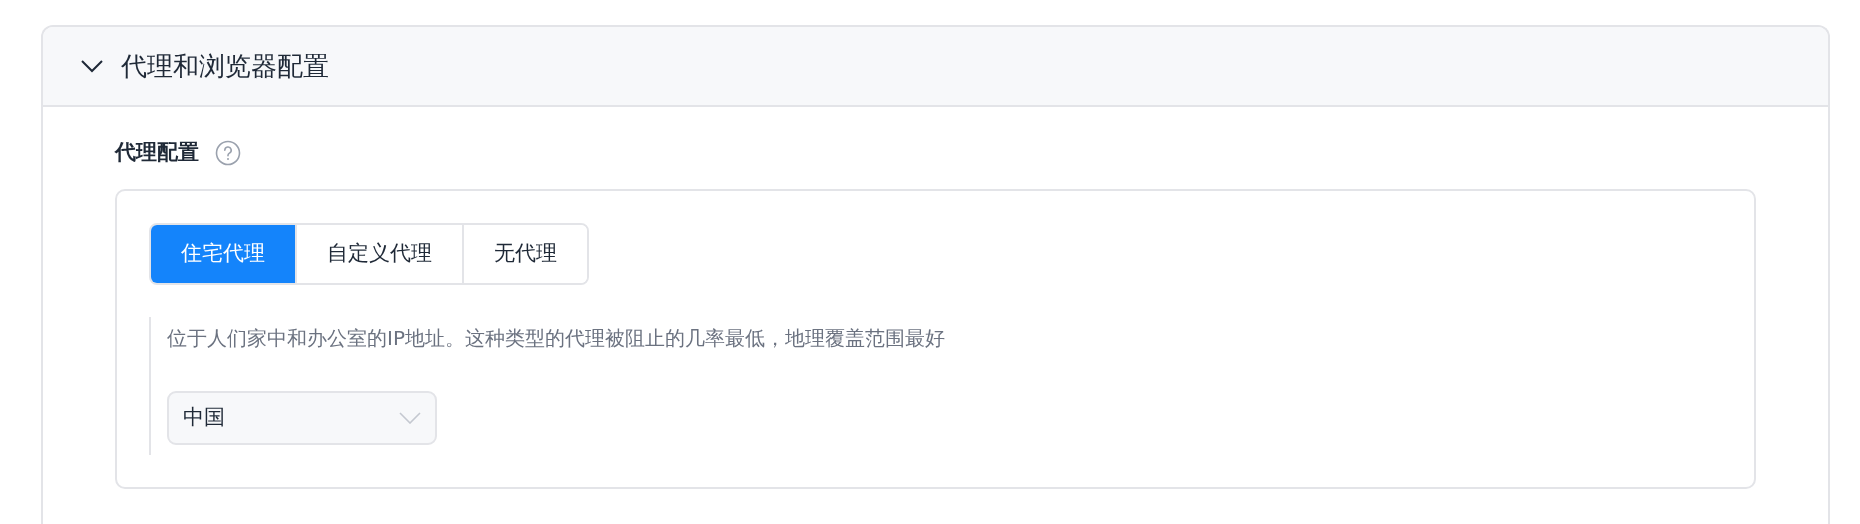 This screenshot has height=524, width=1860. Describe the element at coordinates (228, 152) in the screenshot. I see `help-icon` at that location.